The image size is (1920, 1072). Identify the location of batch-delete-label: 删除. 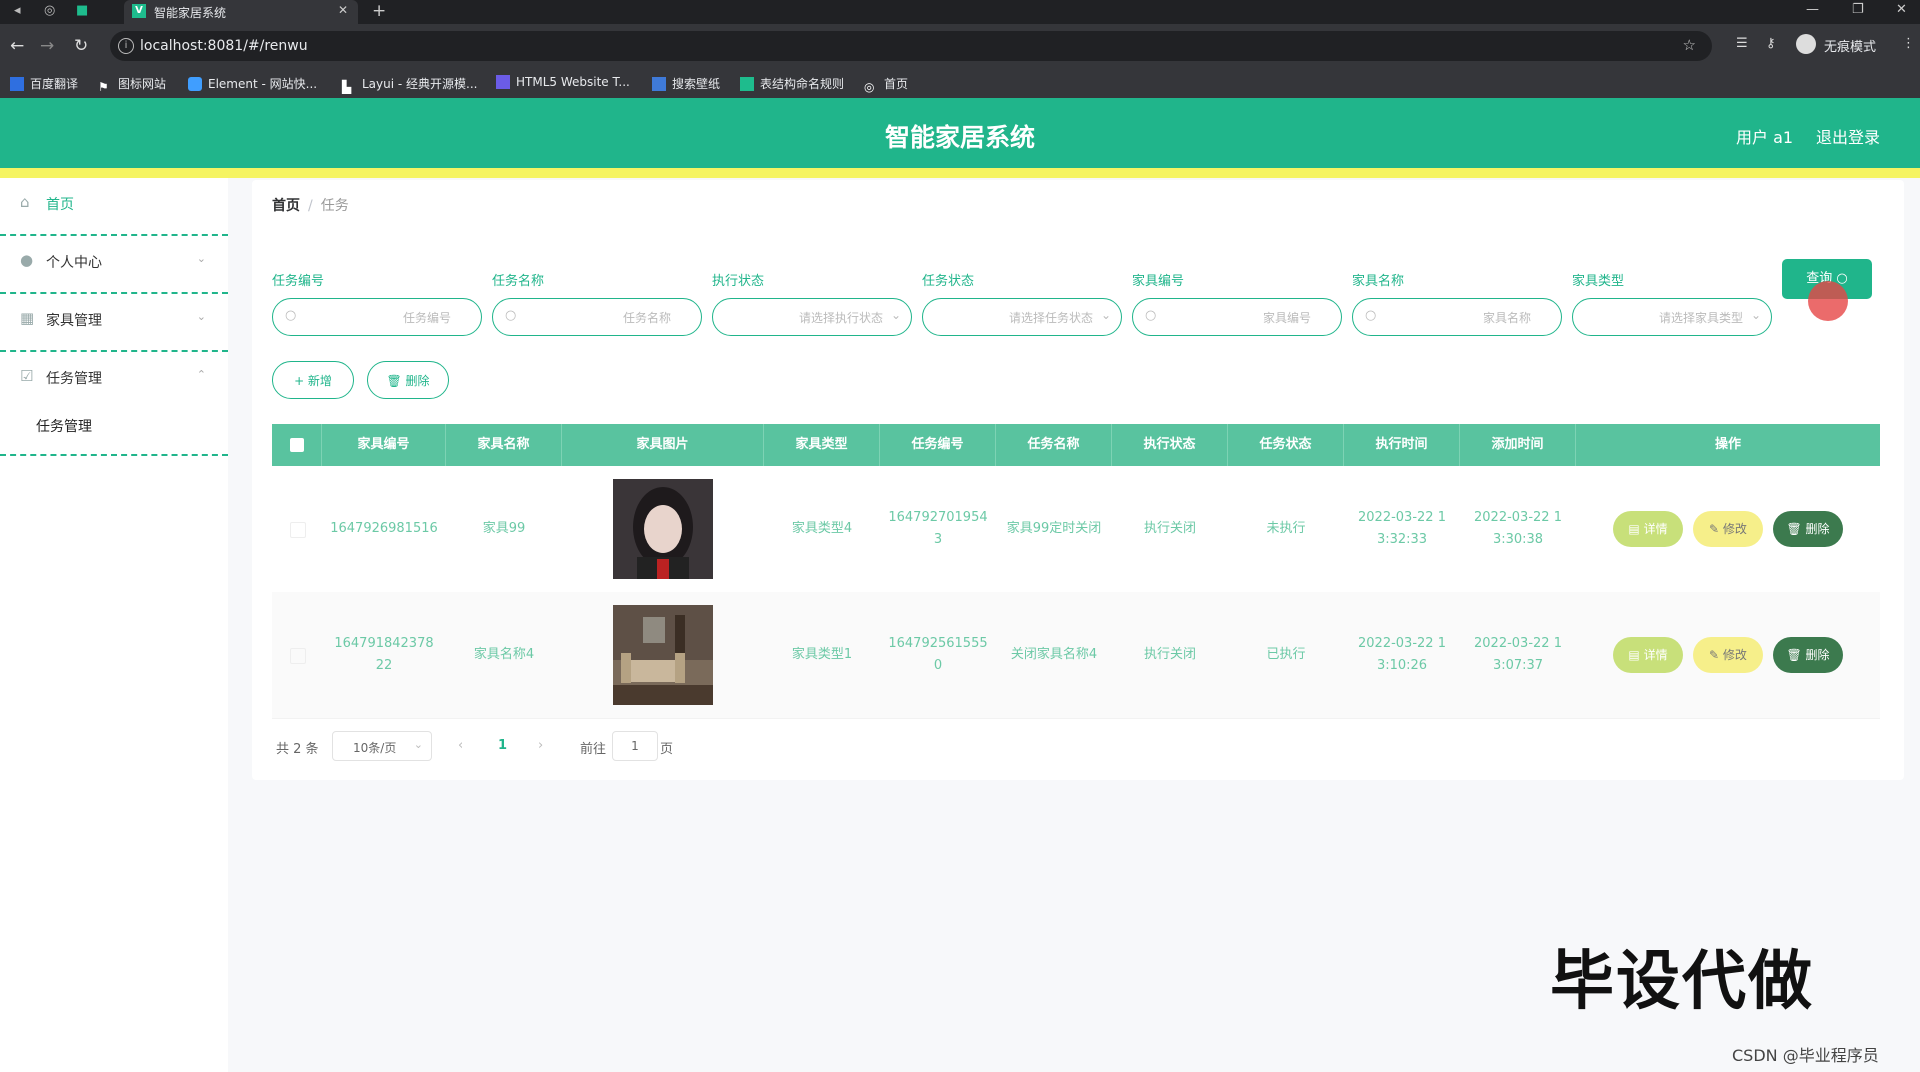
(417, 381).